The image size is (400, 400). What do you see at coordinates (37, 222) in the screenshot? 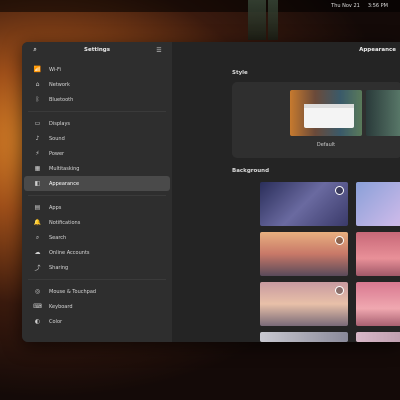
I see `notifications-icon: 🔔` at bounding box center [37, 222].